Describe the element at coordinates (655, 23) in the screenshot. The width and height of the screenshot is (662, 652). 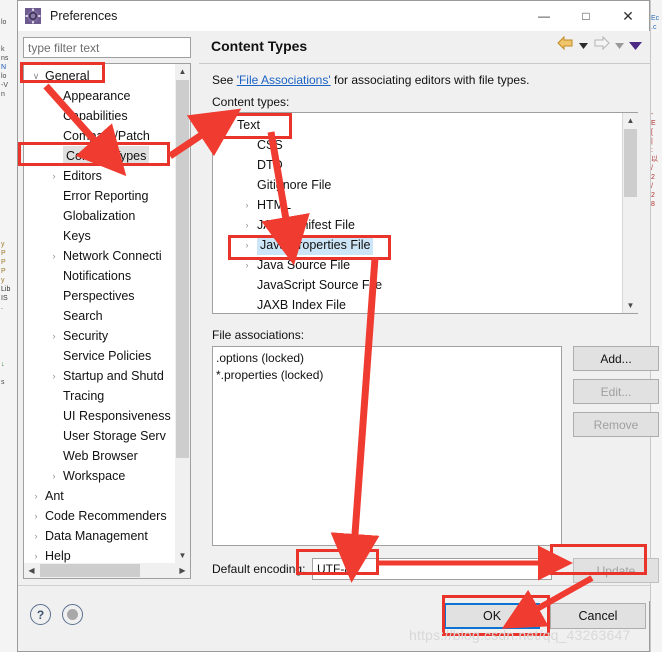
I see `ide-right-text: Ec .c` at that location.